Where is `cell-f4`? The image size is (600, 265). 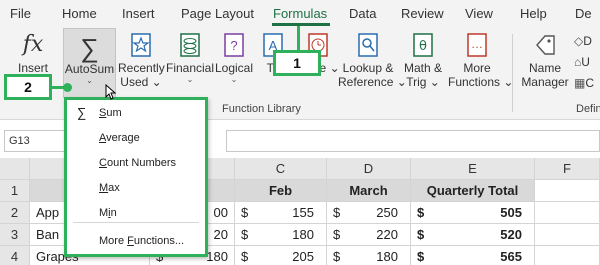 cell-f4 is located at coordinates (567, 255).